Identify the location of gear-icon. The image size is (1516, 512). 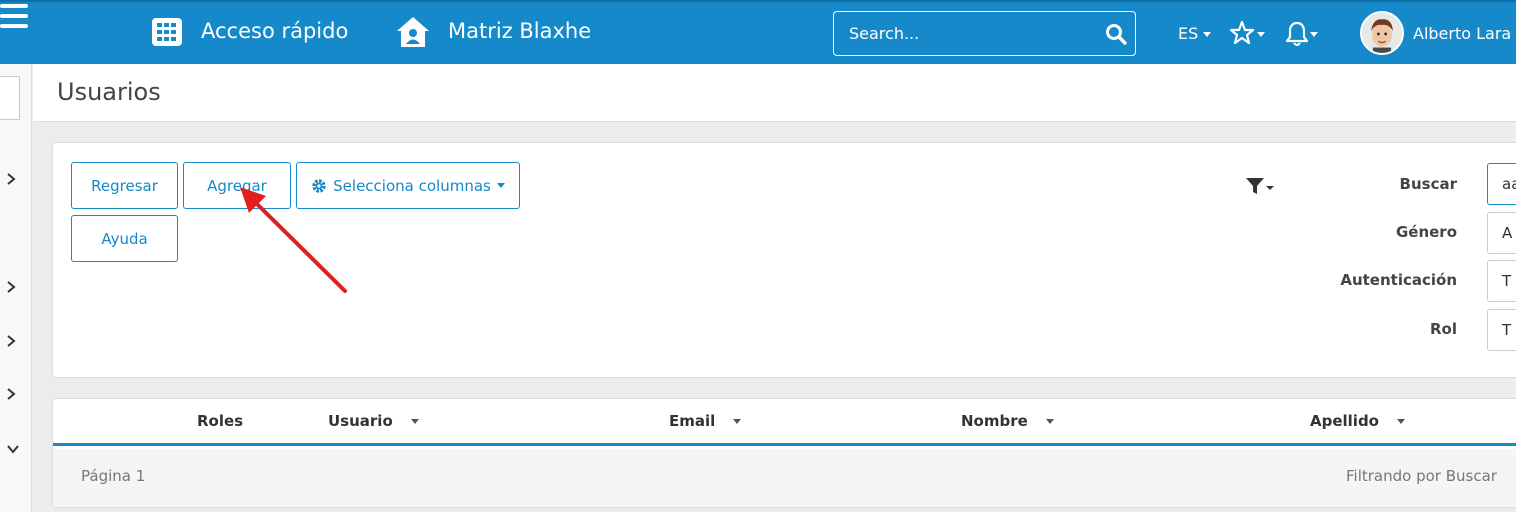
(319, 185).